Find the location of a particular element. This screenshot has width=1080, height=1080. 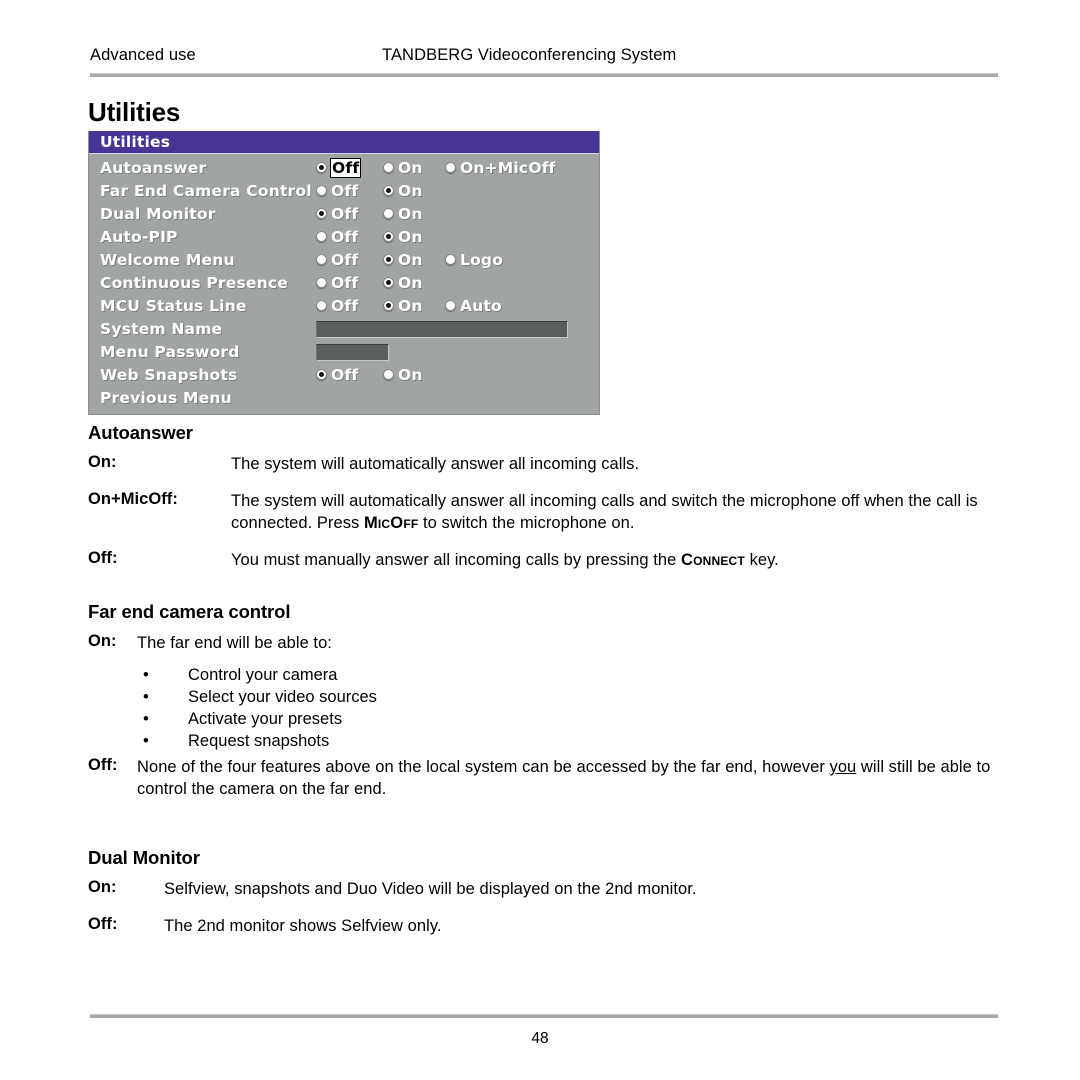

osd-option-label: On+MicOff is located at coordinates (508, 168).